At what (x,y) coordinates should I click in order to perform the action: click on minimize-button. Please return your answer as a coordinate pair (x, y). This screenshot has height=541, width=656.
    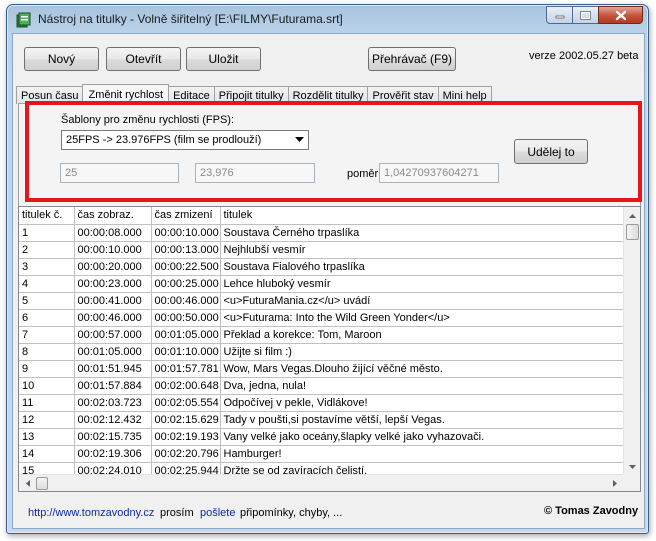
    Looking at the image, I should click on (559, 15).